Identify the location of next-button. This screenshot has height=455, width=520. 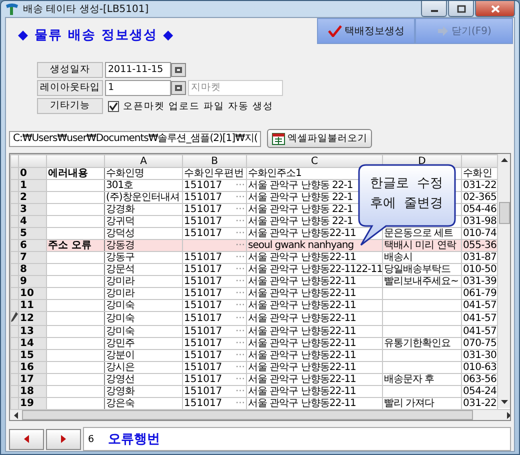
(63, 439).